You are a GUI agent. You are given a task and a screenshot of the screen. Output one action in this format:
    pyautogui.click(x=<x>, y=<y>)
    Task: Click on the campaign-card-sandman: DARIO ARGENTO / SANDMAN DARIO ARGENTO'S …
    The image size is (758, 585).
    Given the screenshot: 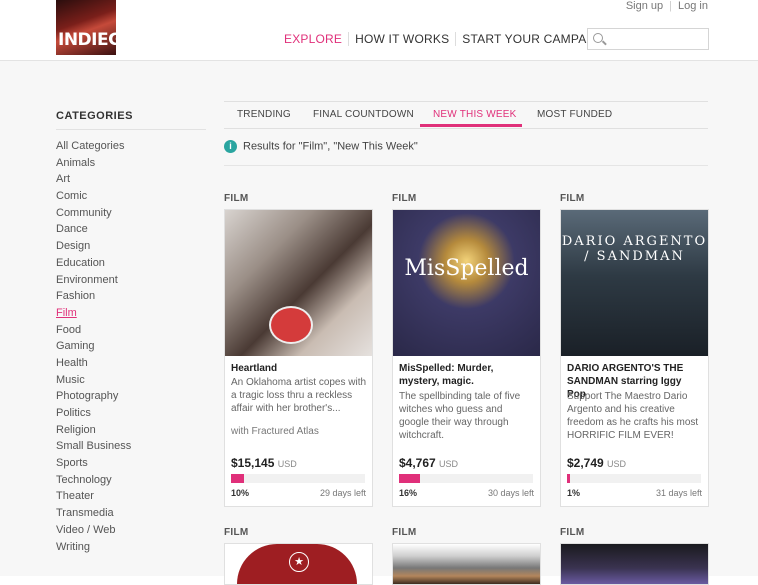 What is the action you would take?
    pyautogui.click(x=634, y=358)
    